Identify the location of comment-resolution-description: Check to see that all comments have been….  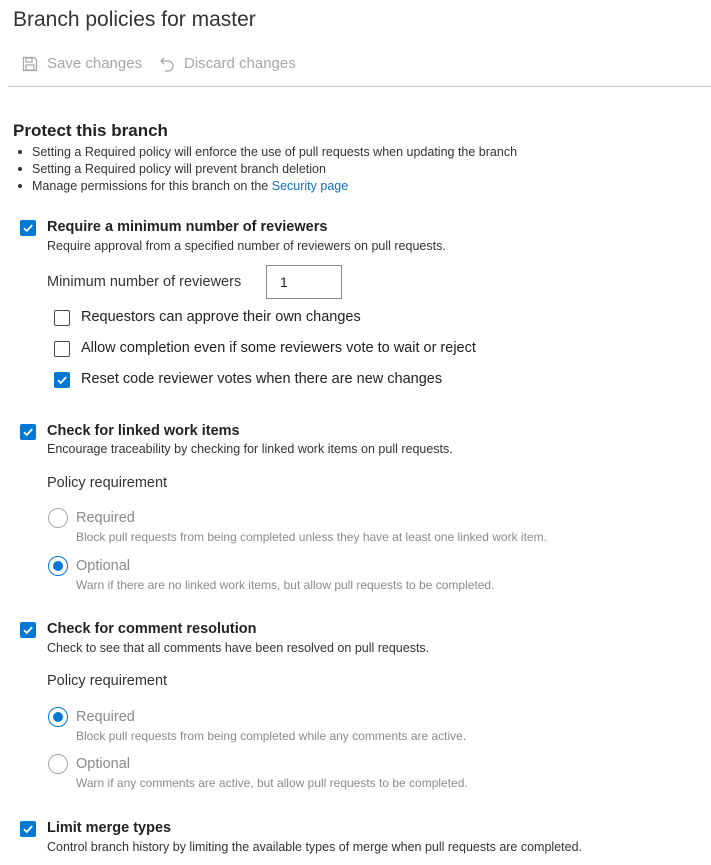
(238, 648).